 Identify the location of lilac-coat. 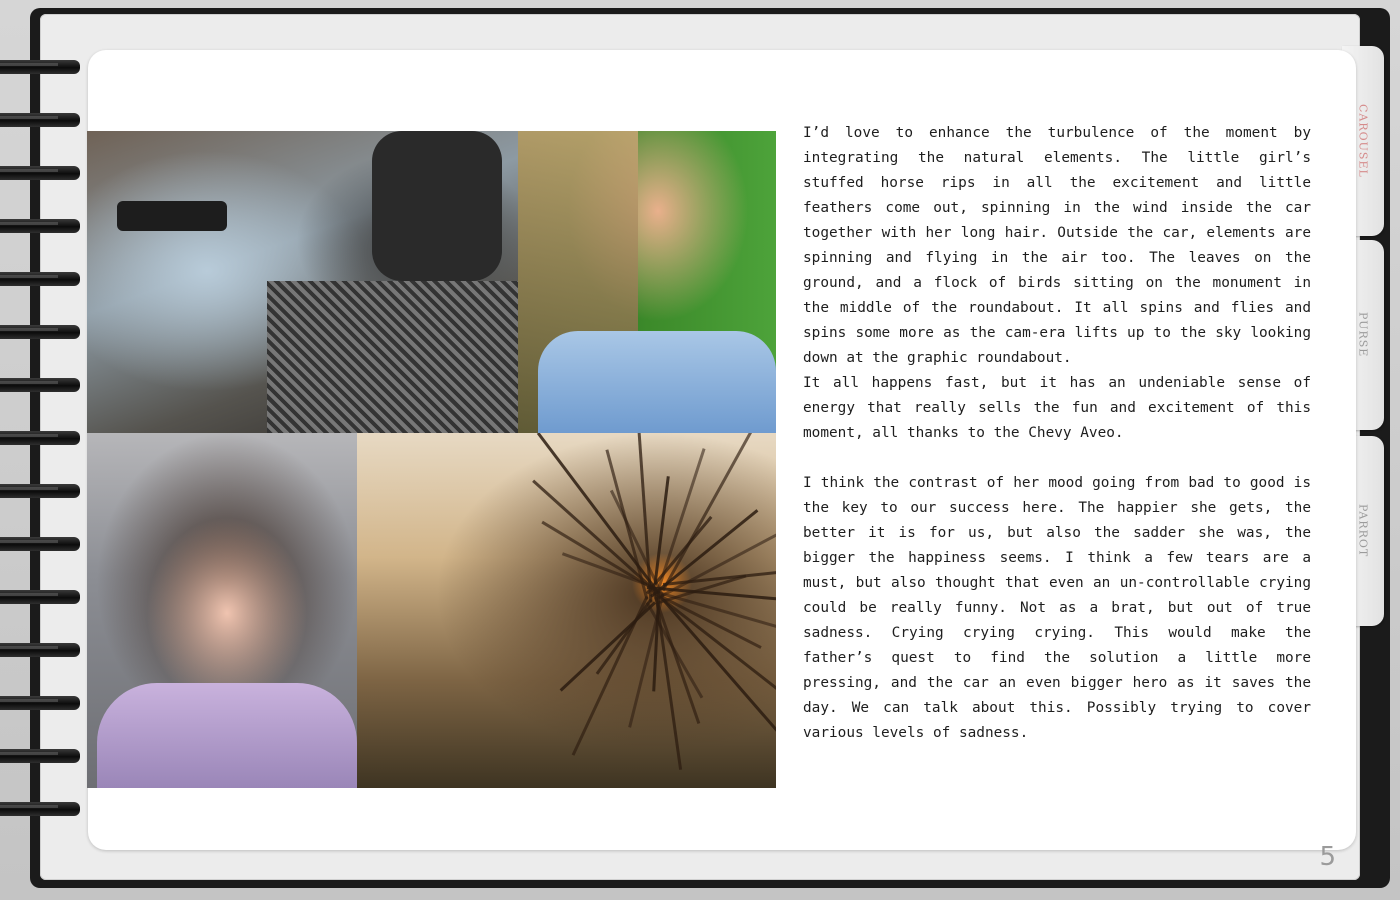
(227, 735).